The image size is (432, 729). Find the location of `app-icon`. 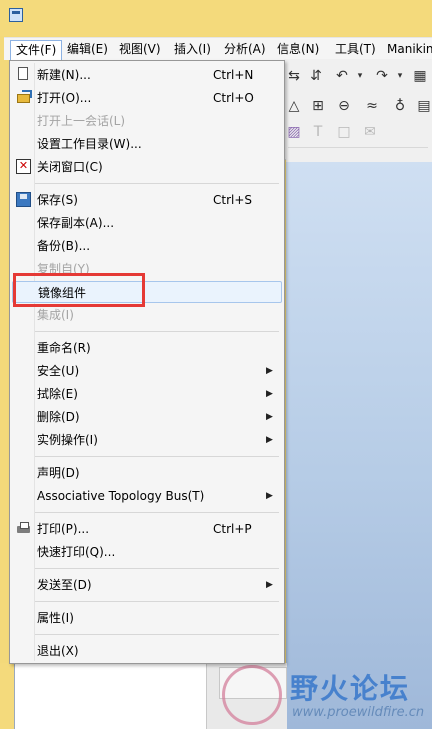

app-icon is located at coordinates (16, 15).